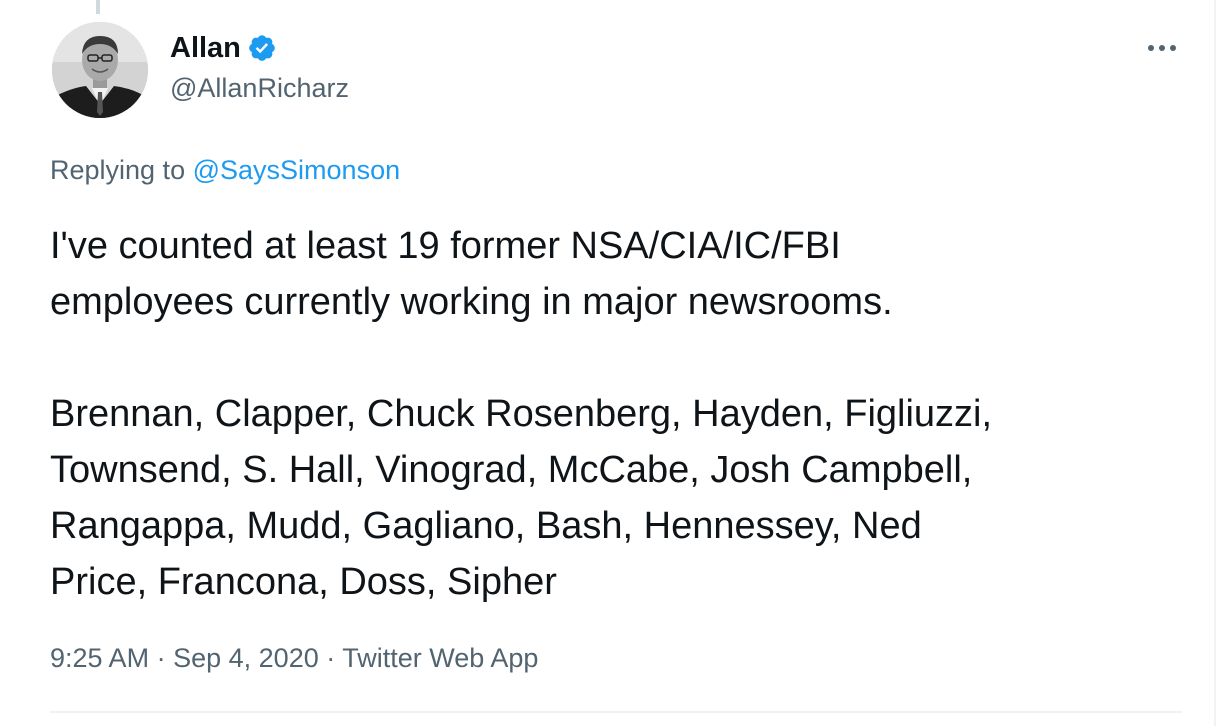 This screenshot has height=726, width=1232. I want to click on reply-mention-link: @SaysSimonson, so click(297, 170).